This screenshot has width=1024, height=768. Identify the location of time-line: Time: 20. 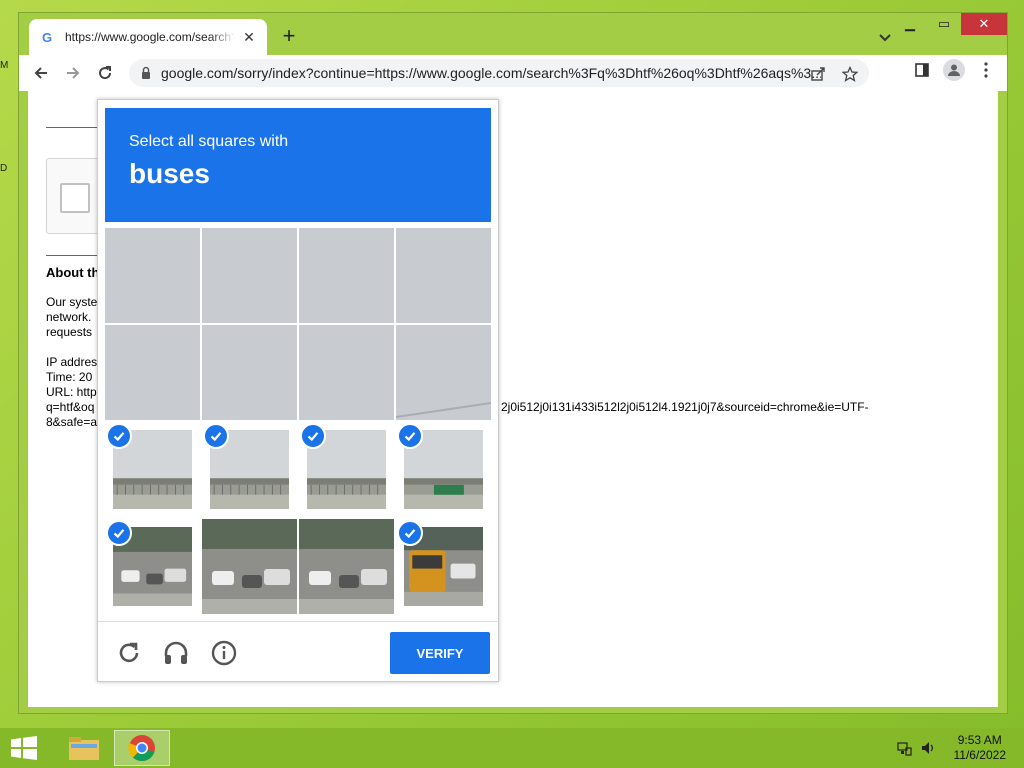
(69, 377).